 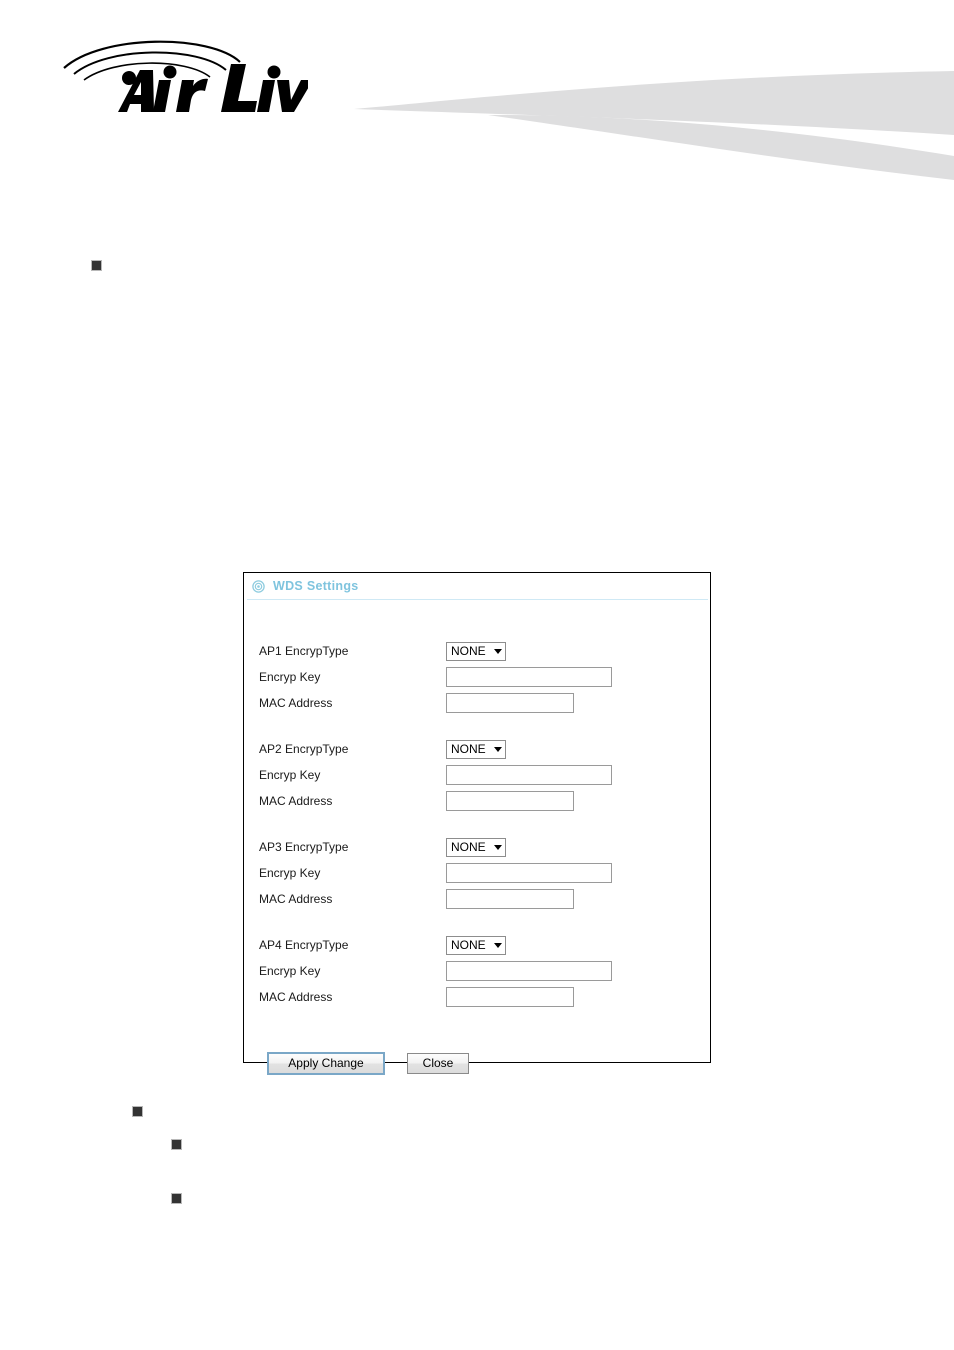 I want to click on ap4-encryp-type-select: NONE, so click(x=476, y=945).